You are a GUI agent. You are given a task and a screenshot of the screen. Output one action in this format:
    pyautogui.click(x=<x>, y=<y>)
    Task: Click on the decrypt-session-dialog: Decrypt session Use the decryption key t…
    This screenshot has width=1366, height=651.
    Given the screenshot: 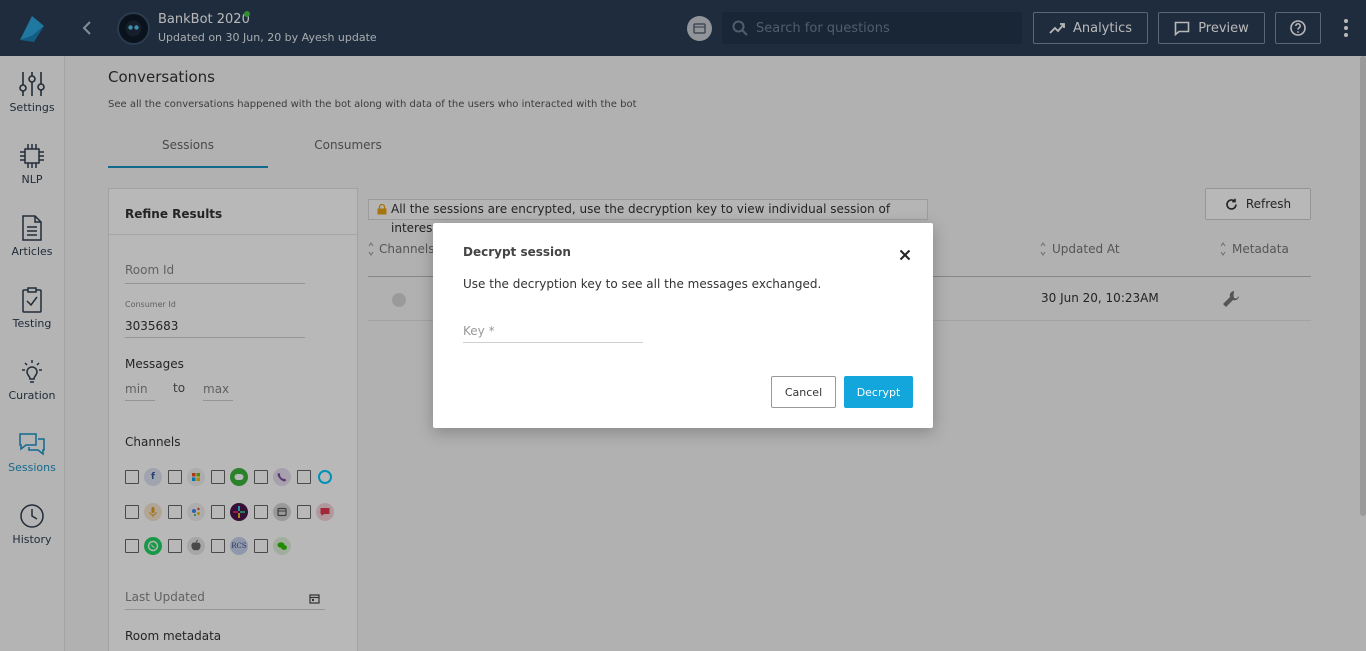 What is the action you would take?
    pyautogui.click(x=683, y=325)
    